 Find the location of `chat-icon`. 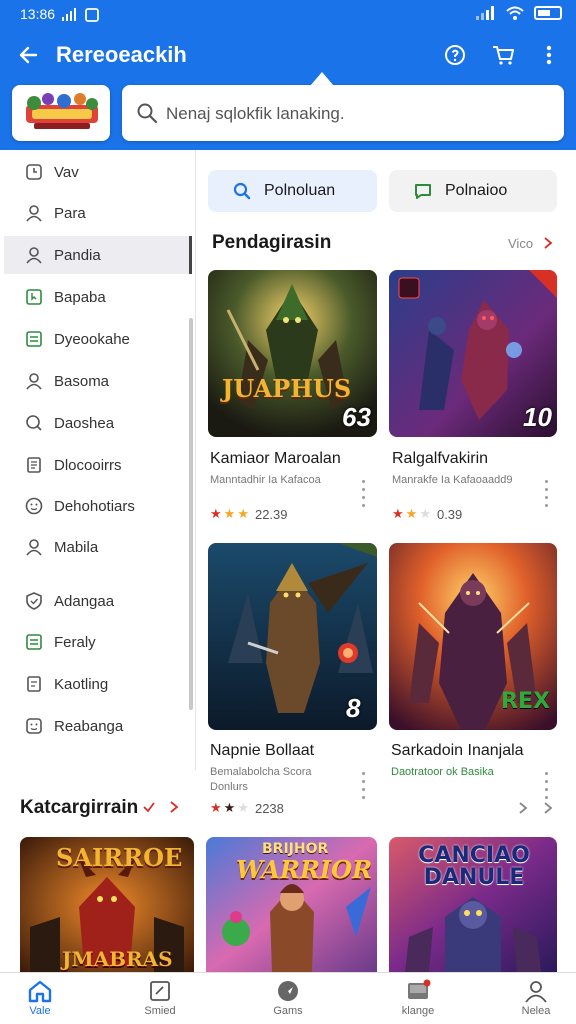

chat-icon is located at coordinates (423, 191).